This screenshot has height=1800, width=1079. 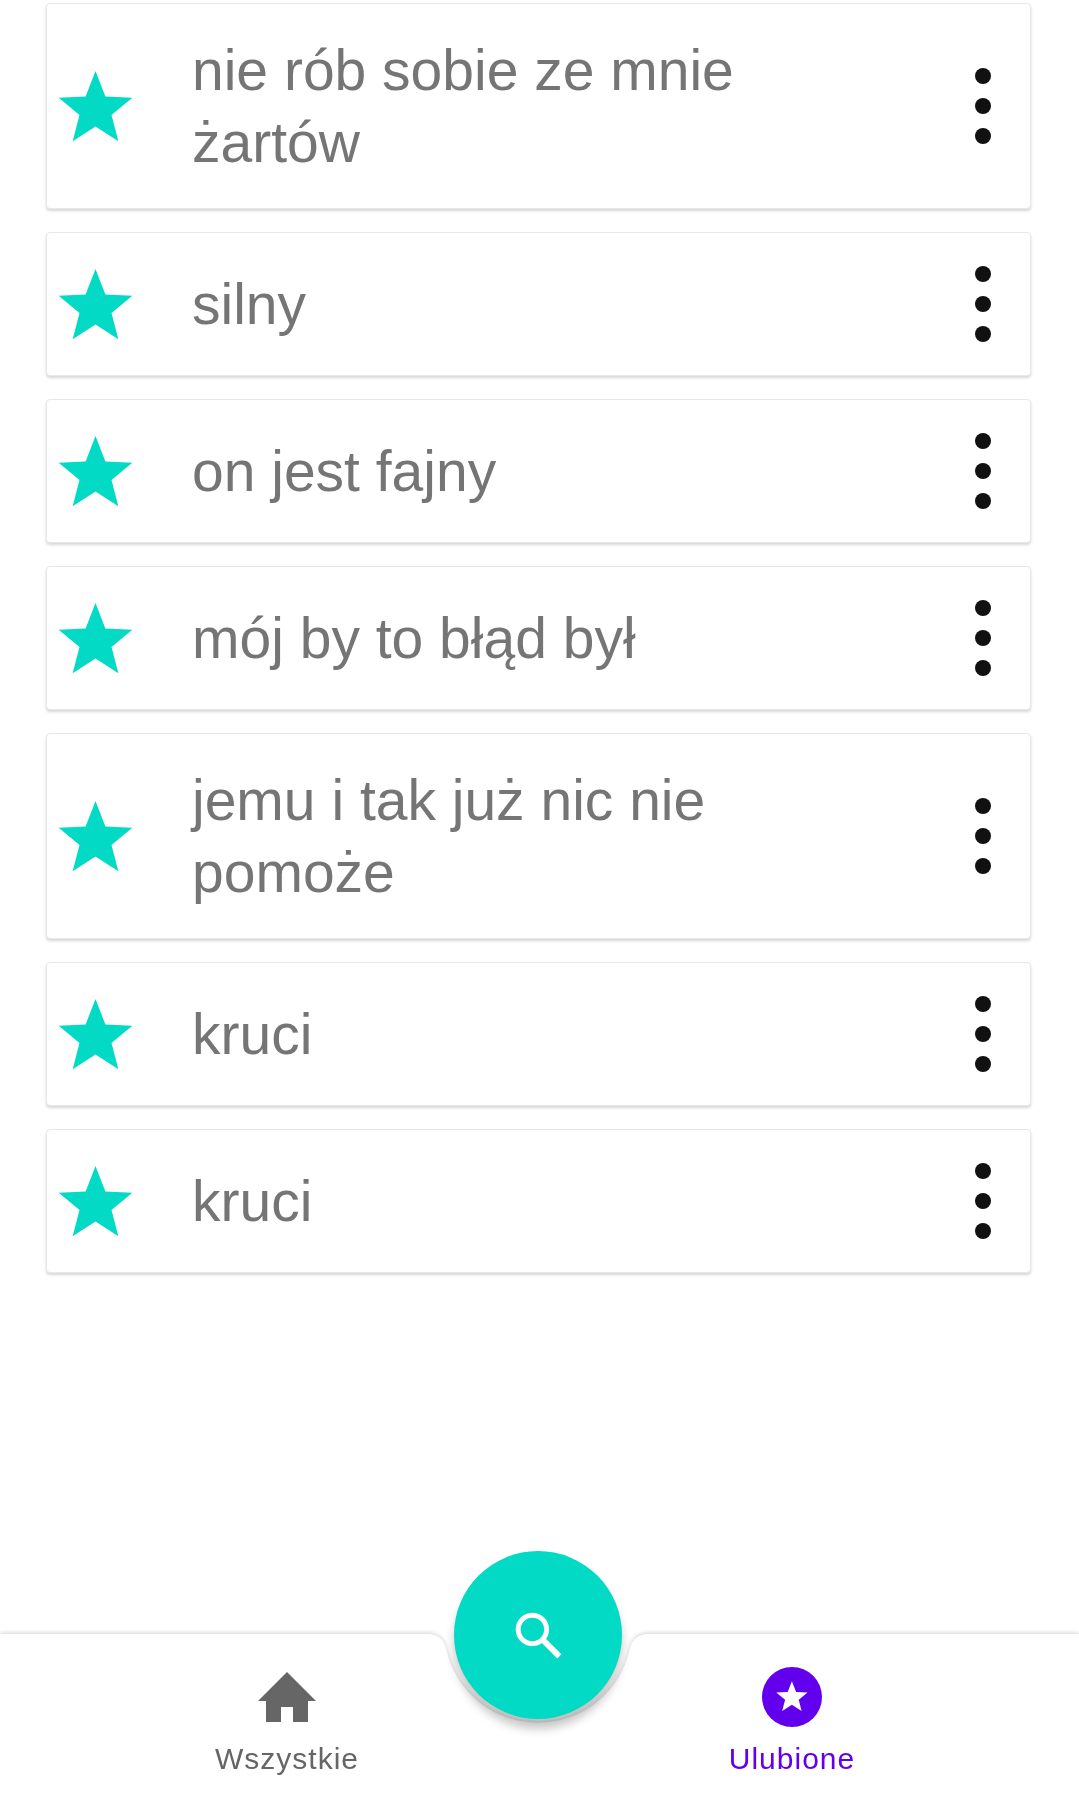 What do you see at coordinates (463, 106) in the screenshot?
I see `phrase-text: nie rób sobie ze mnie żartów` at bounding box center [463, 106].